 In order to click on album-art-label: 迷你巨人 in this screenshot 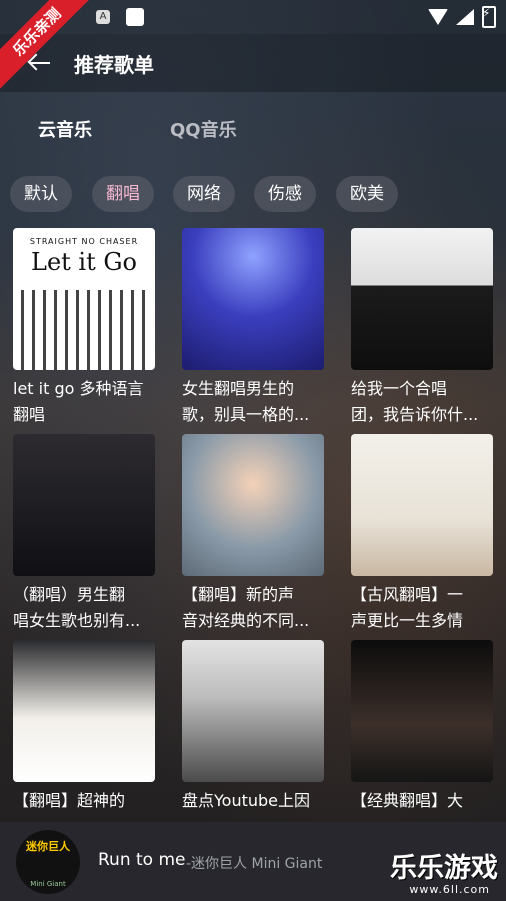, I will do `click(48, 846)`.